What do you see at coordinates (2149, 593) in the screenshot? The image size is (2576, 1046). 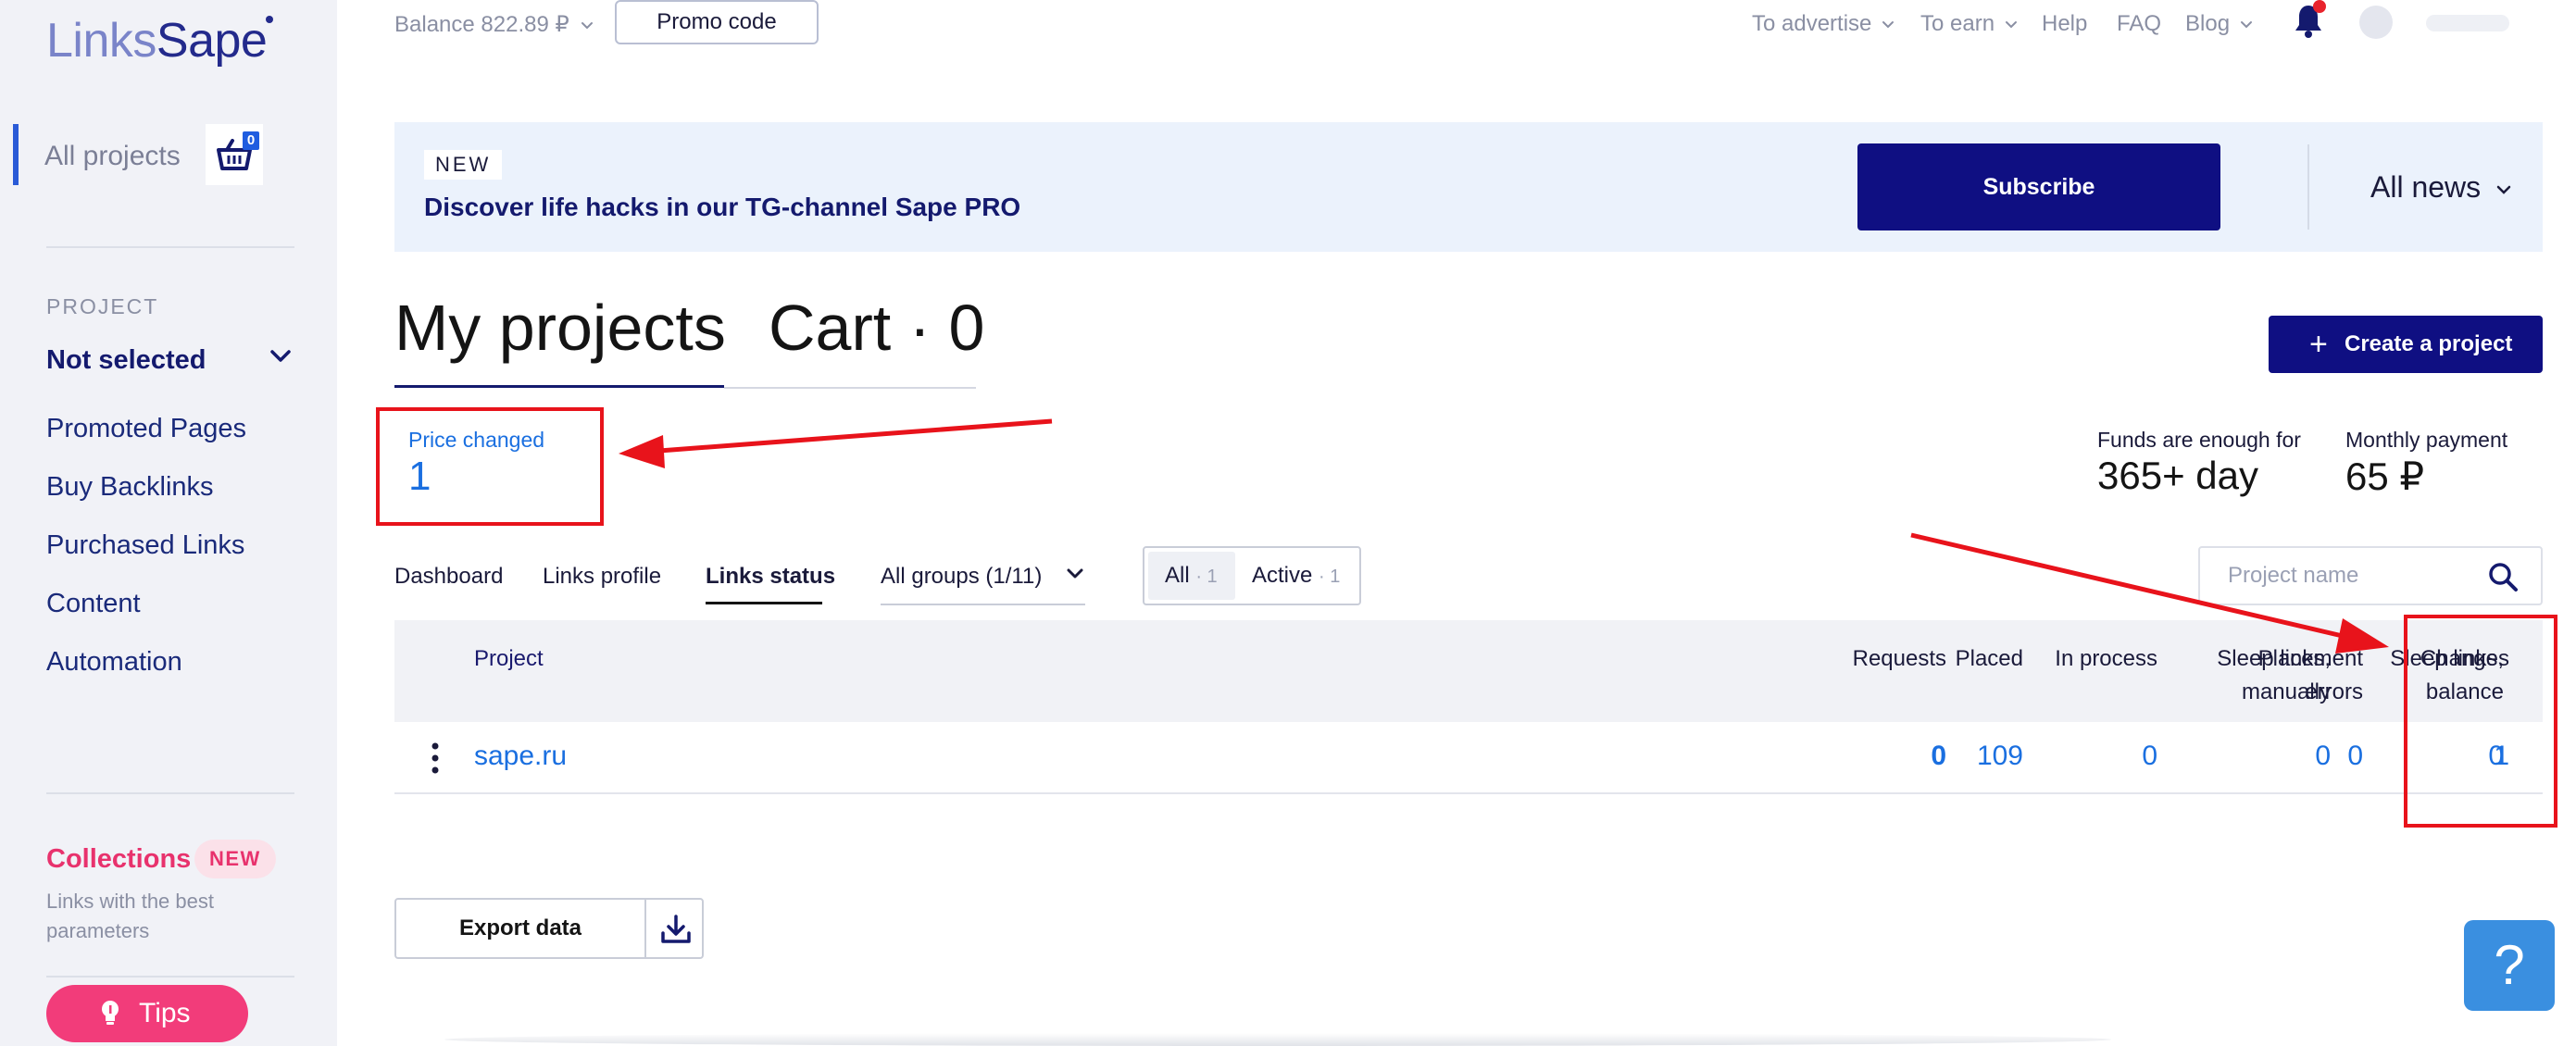 I see `annotation-arrow-changes` at bounding box center [2149, 593].